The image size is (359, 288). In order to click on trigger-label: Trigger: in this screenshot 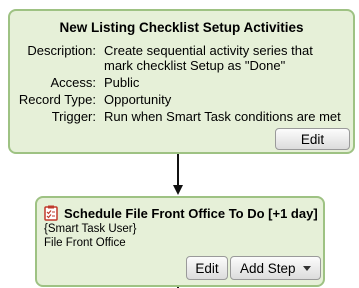, I will do `click(73, 116)`.